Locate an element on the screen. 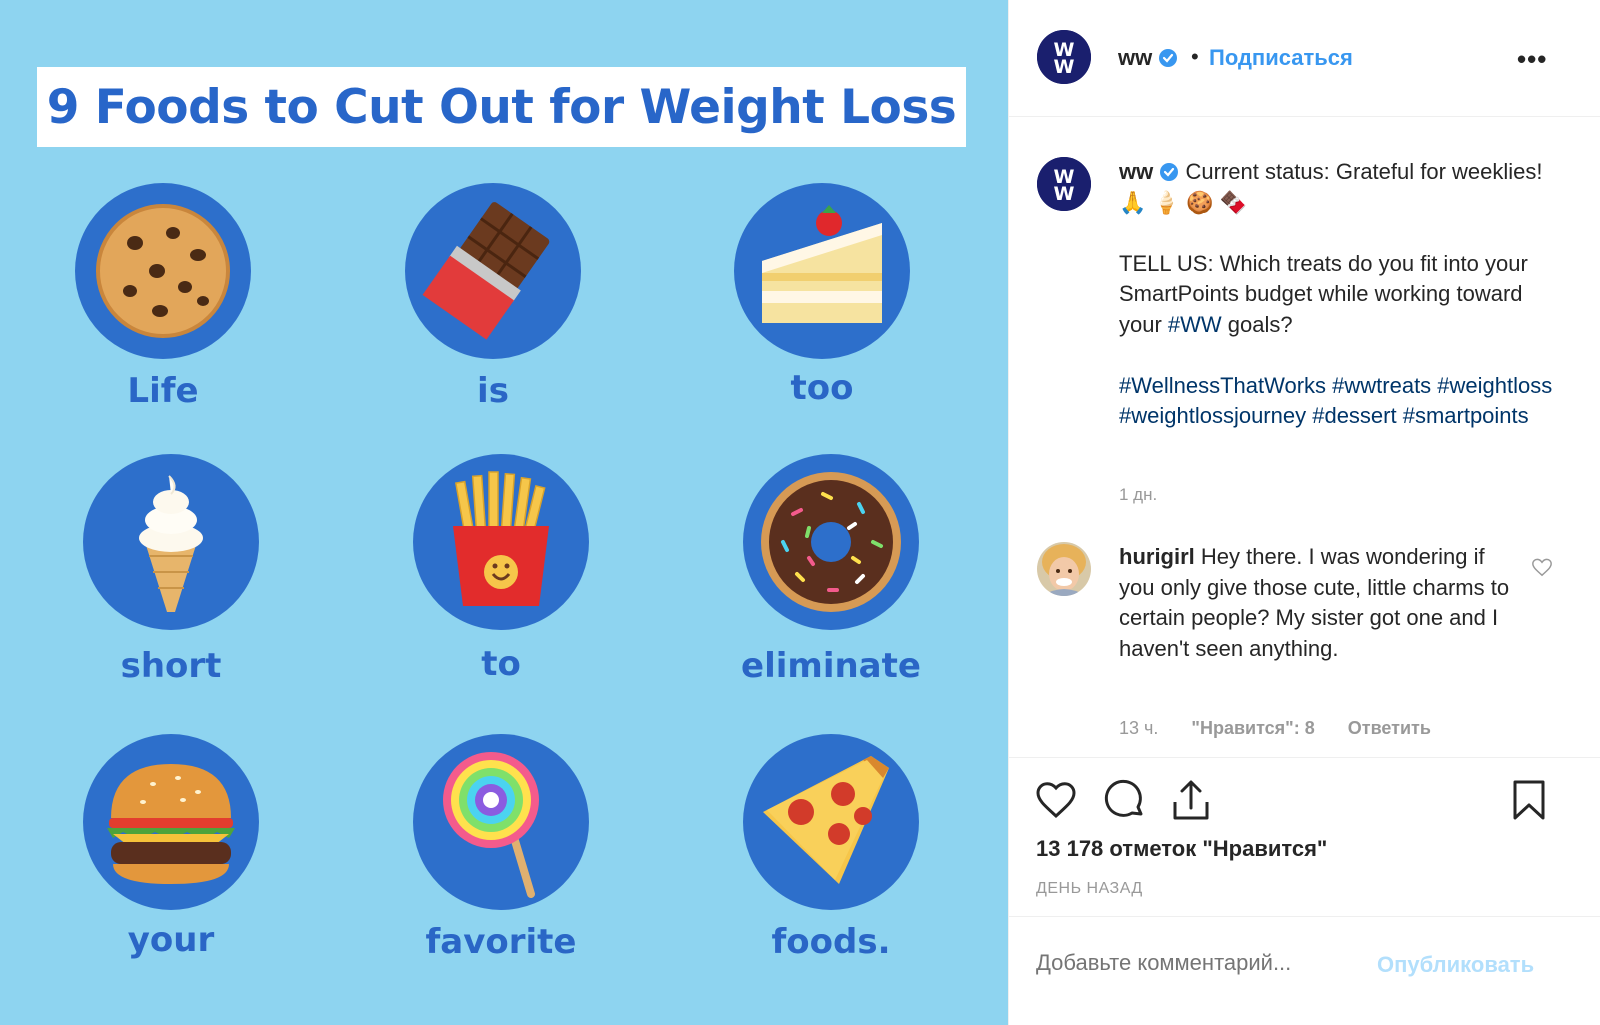  header-username: ww is located at coordinates (1148, 58).